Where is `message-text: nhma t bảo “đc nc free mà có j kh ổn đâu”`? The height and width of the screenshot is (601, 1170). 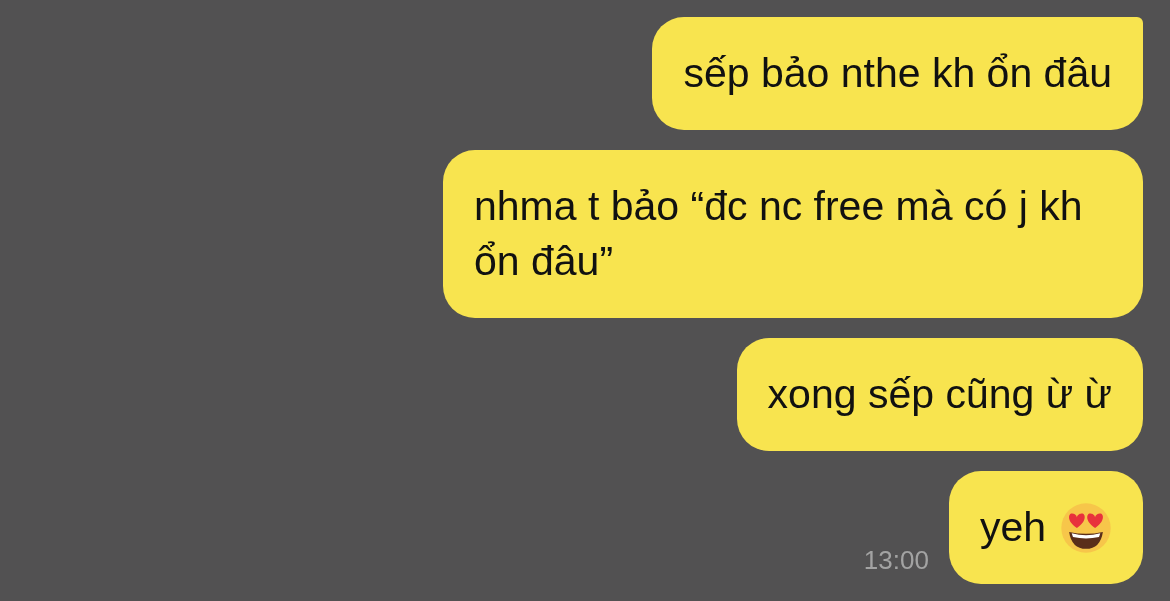
message-text: nhma t bảo “đc nc free mà có j kh ổn đâu” is located at coordinates (779, 234).